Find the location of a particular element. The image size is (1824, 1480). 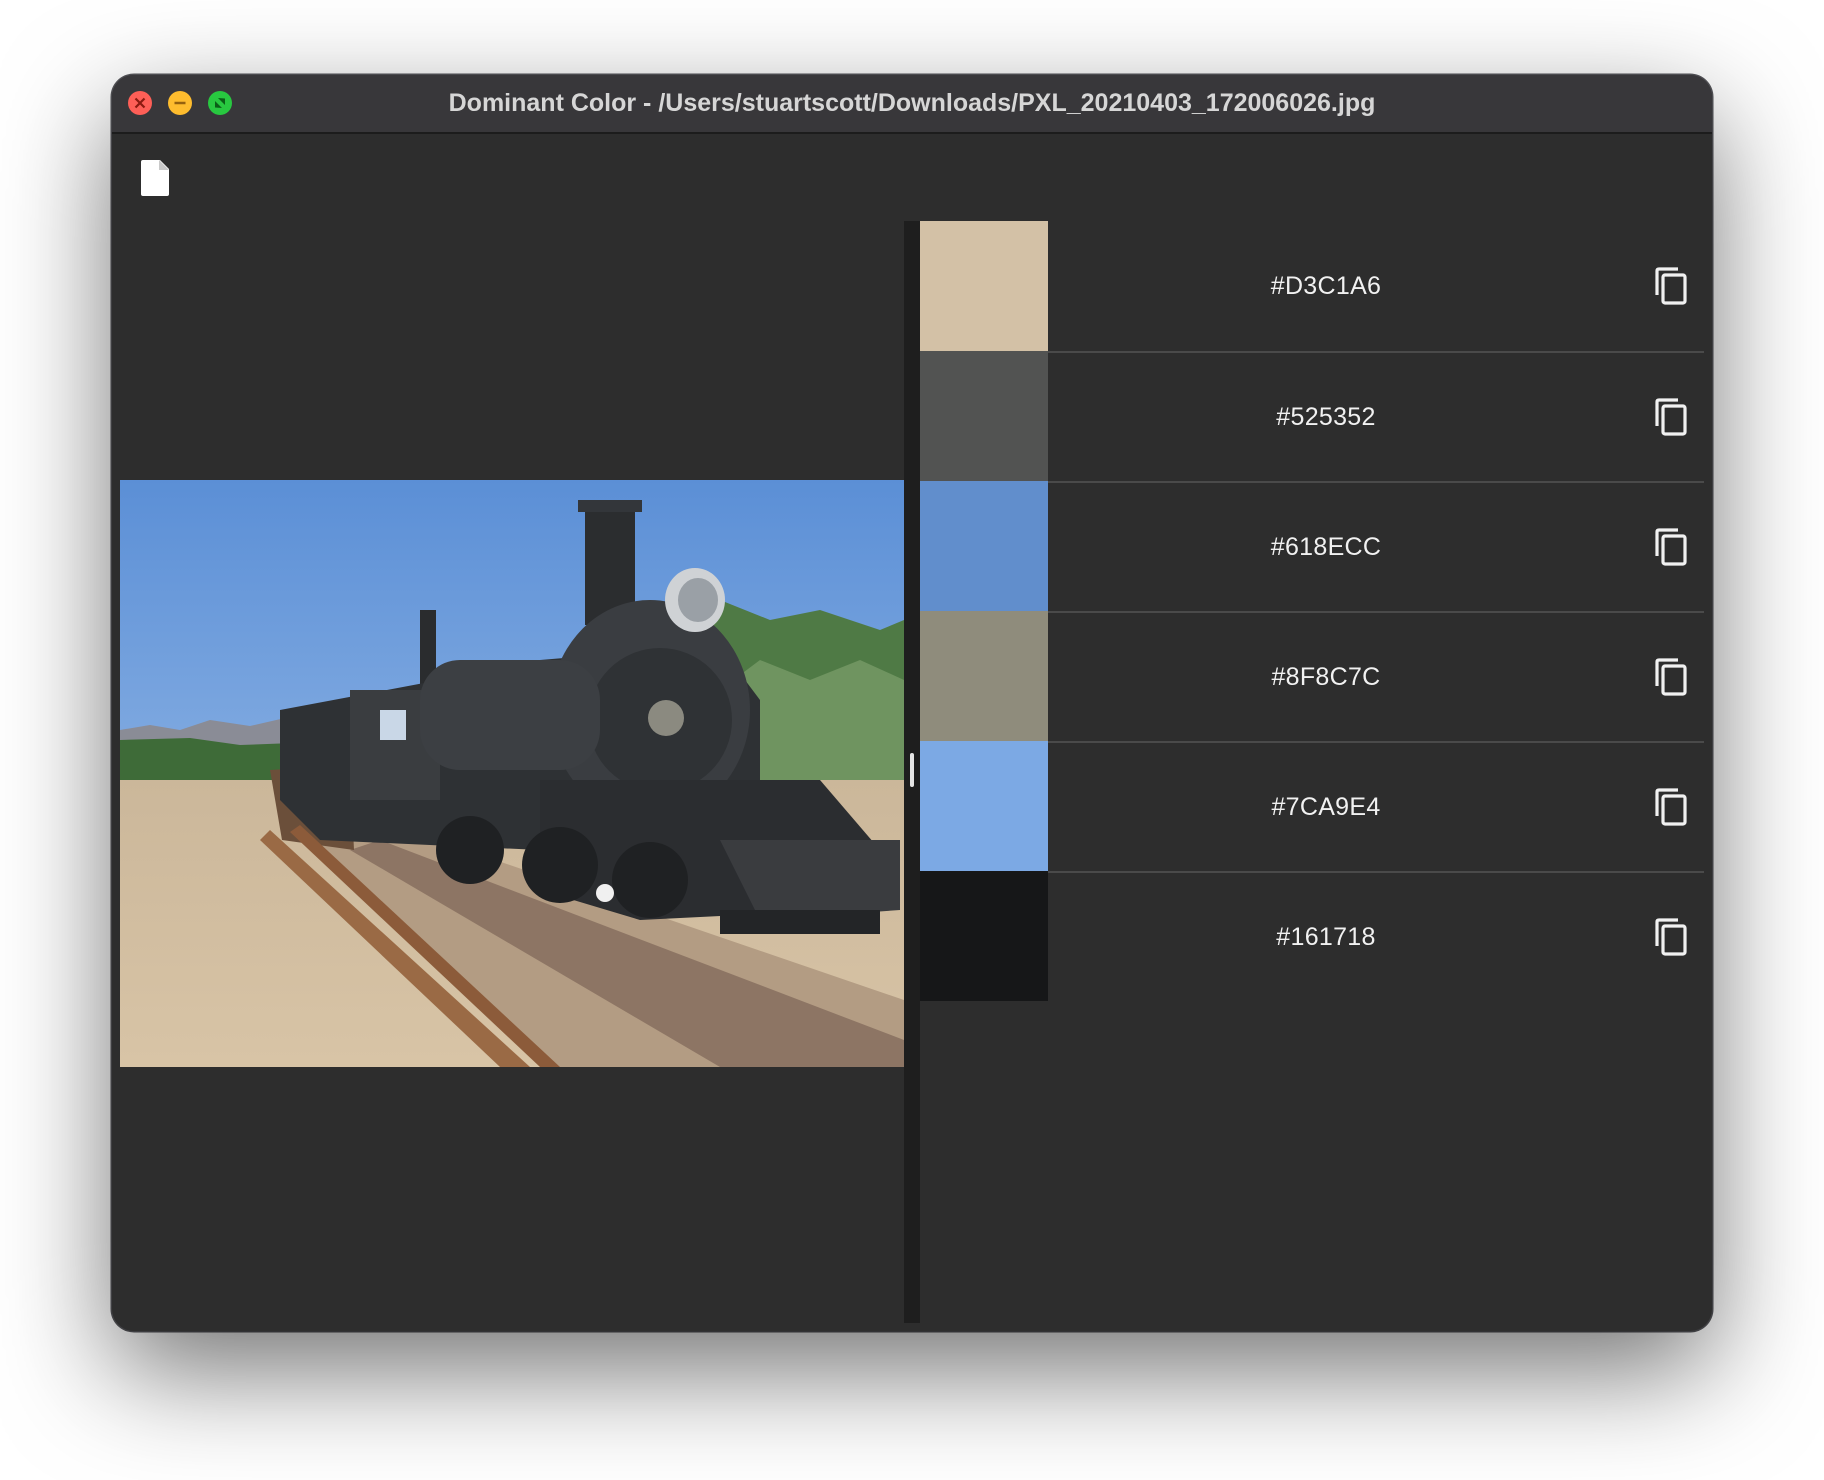

close-icon is located at coordinates (140, 103).